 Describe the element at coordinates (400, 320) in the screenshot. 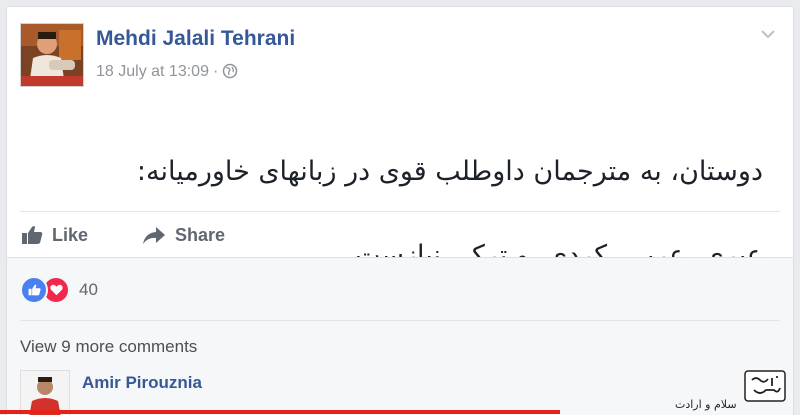

I see `comments-divider` at that location.